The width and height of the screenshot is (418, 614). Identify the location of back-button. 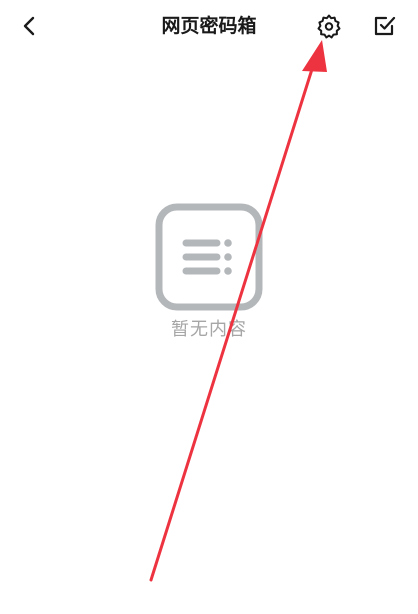
(30, 26).